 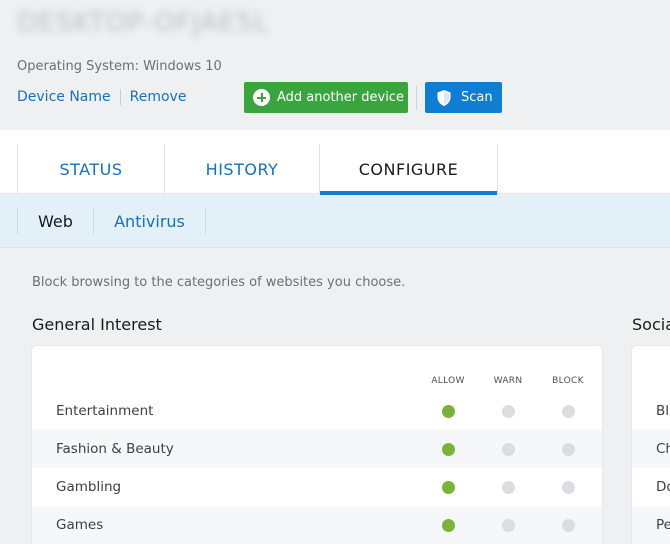 What do you see at coordinates (91, 169) in the screenshot?
I see `tab-status: STATUS` at bounding box center [91, 169].